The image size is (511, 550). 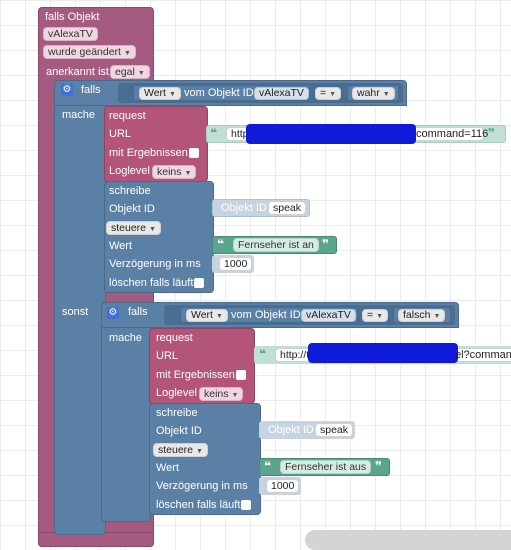 What do you see at coordinates (408, 540) in the screenshot?
I see `horizontal-scrollbar` at bounding box center [408, 540].